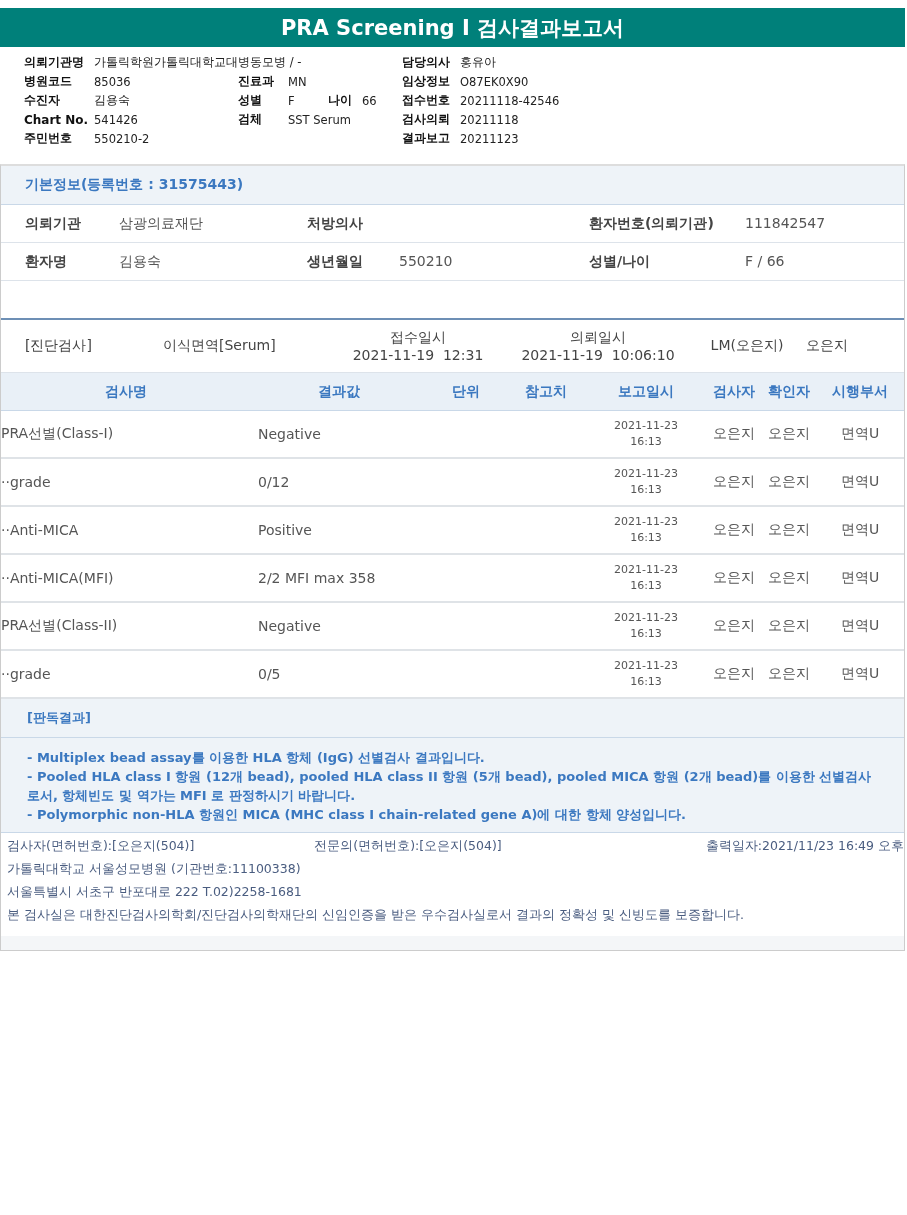  Describe the element at coordinates (478, 62) in the screenshot. I see `field-value: 홍유아` at that location.